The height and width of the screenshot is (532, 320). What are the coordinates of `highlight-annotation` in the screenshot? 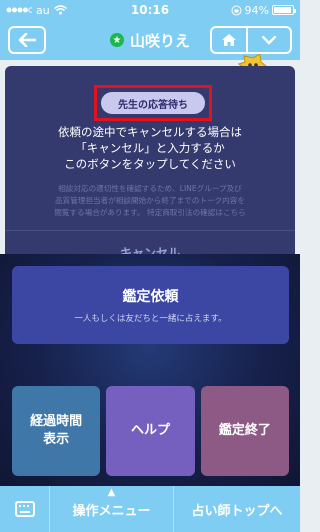 It's located at (153, 103).